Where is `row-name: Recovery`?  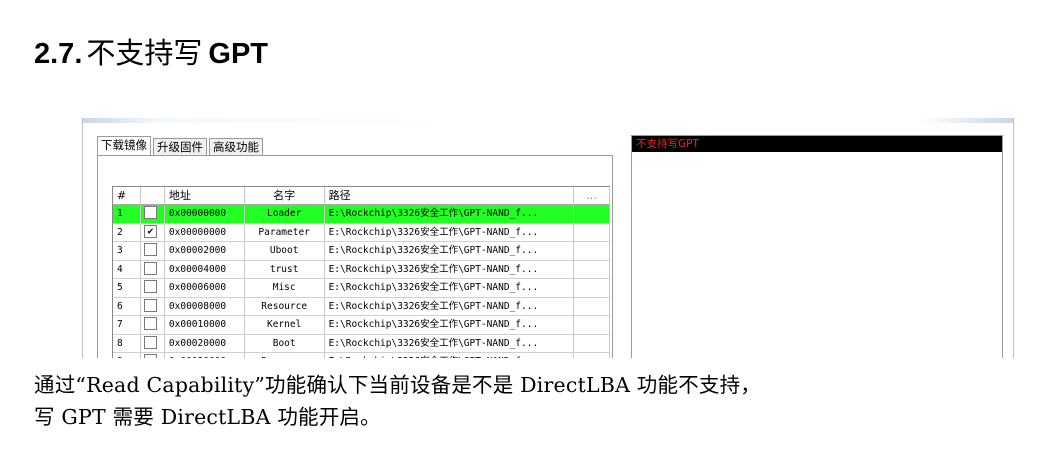 row-name: Recovery is located at coordinates (285, 355).